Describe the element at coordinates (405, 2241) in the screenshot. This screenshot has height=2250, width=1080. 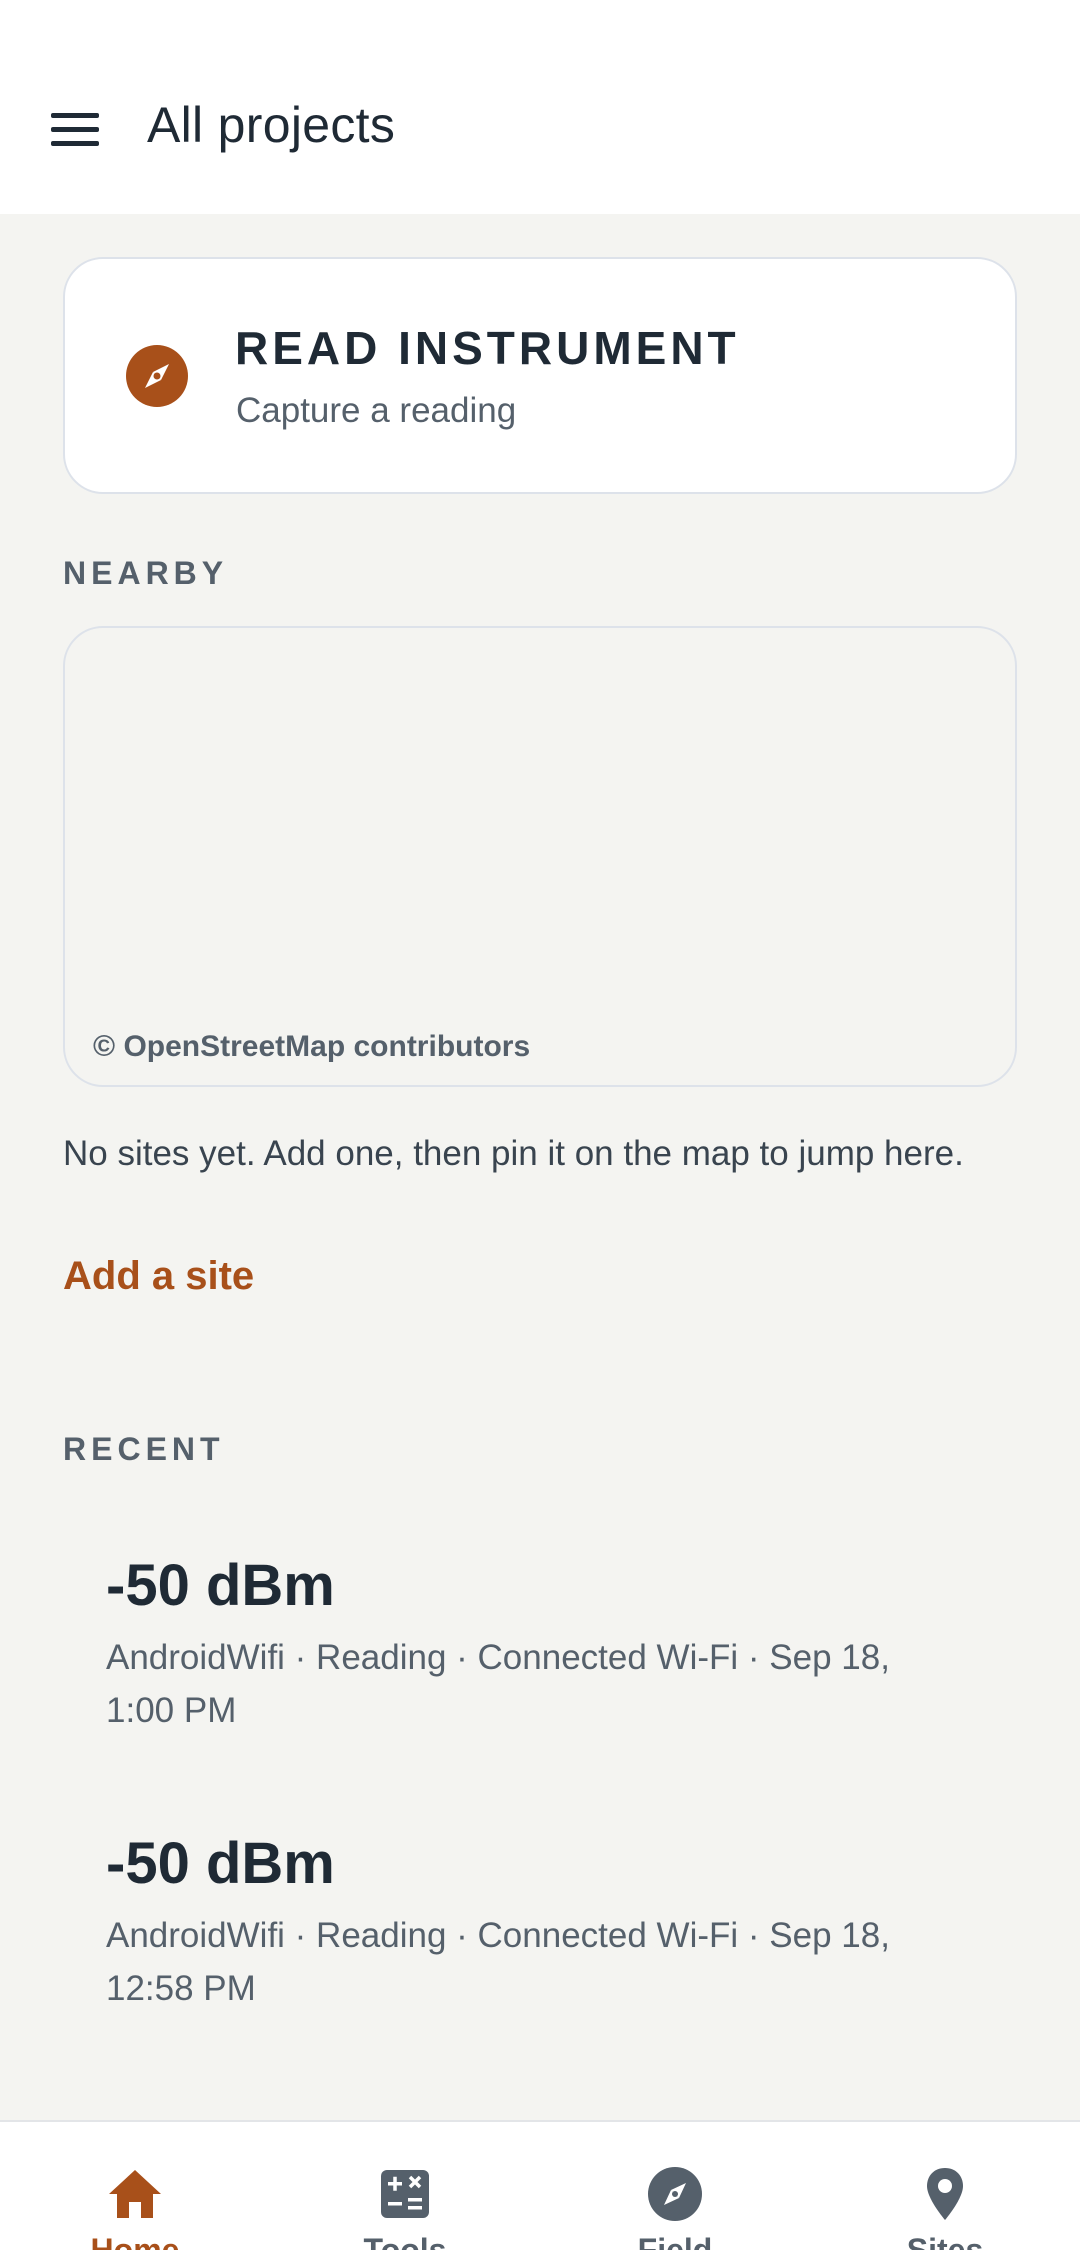
I see `nav-label: Tools` at that location.